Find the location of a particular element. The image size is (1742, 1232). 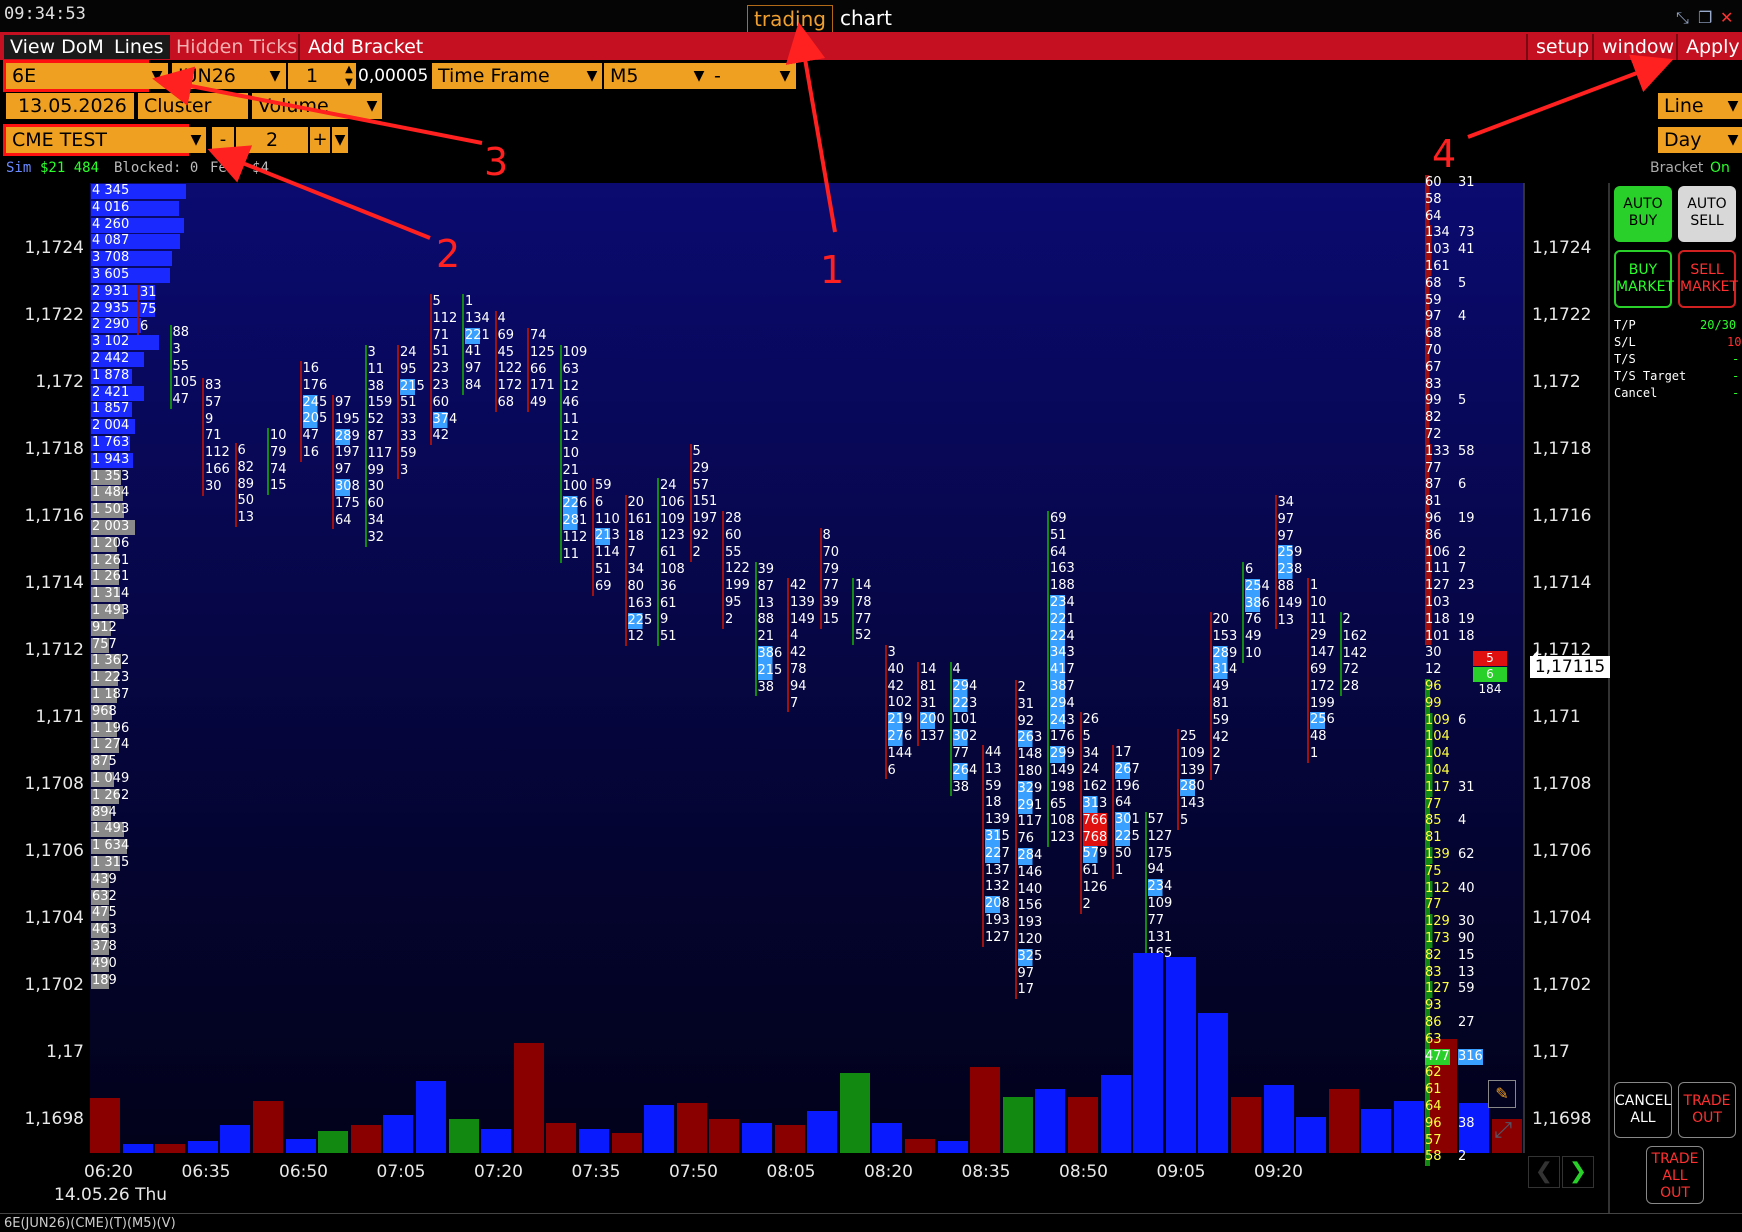

annotation-number-4: 4 is located at coordinates (1444, 154).